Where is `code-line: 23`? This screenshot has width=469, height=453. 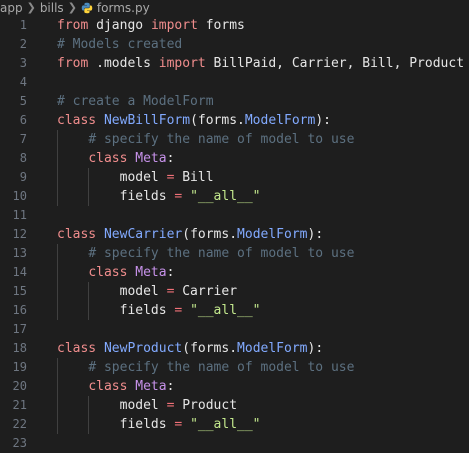 code-line: 23 is located at coordinates (234, 443).